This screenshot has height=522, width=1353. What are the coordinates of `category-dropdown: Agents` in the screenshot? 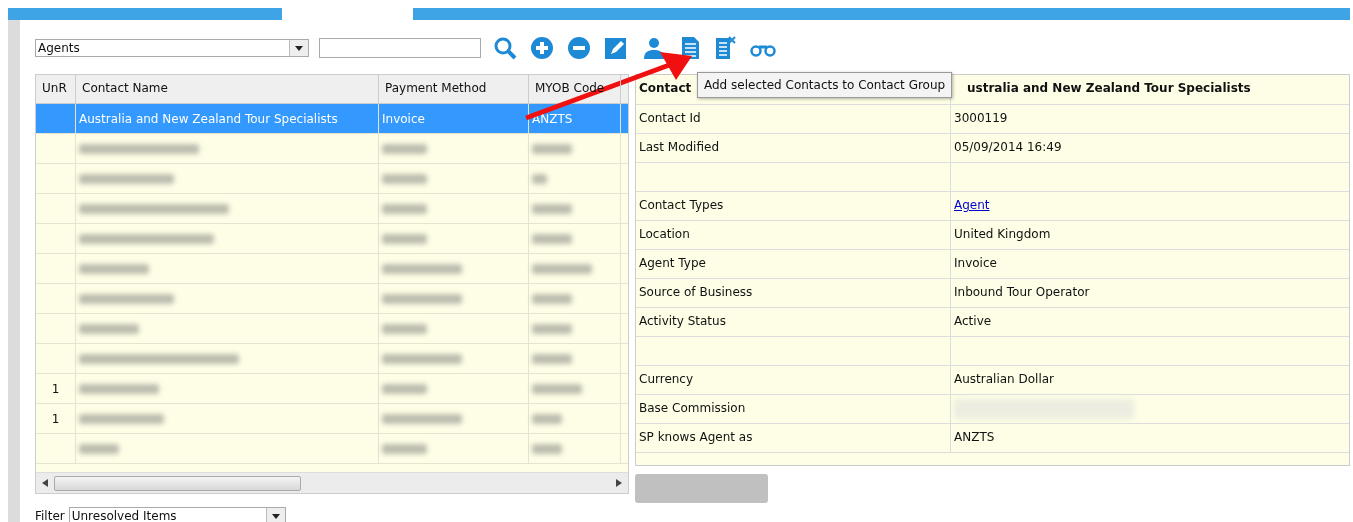 It's located at (172, 48).